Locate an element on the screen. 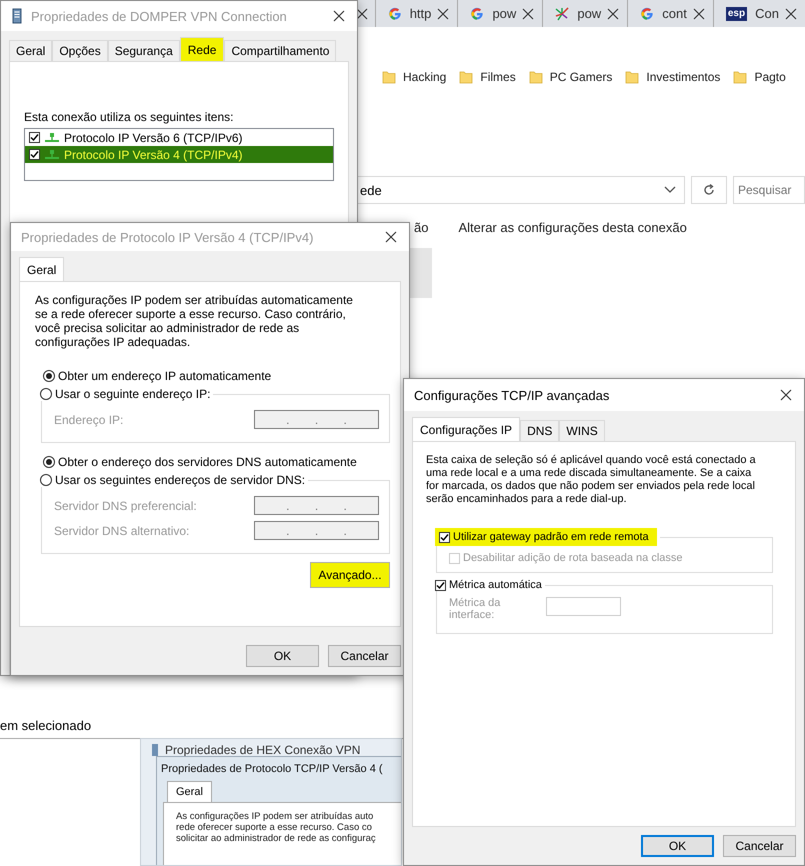 This screenshot has width=805, height=866. checkbox-label: Utilizar gateway padrão em rede remota is located at coordinates (551, 537).